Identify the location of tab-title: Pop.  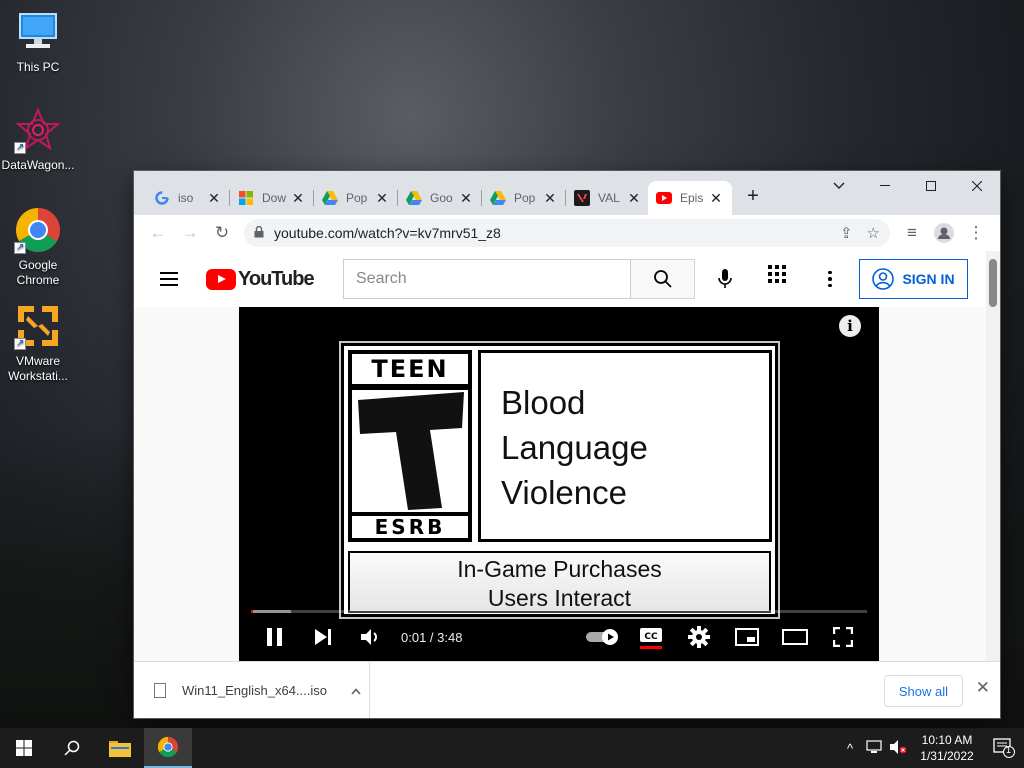
(525, 198).